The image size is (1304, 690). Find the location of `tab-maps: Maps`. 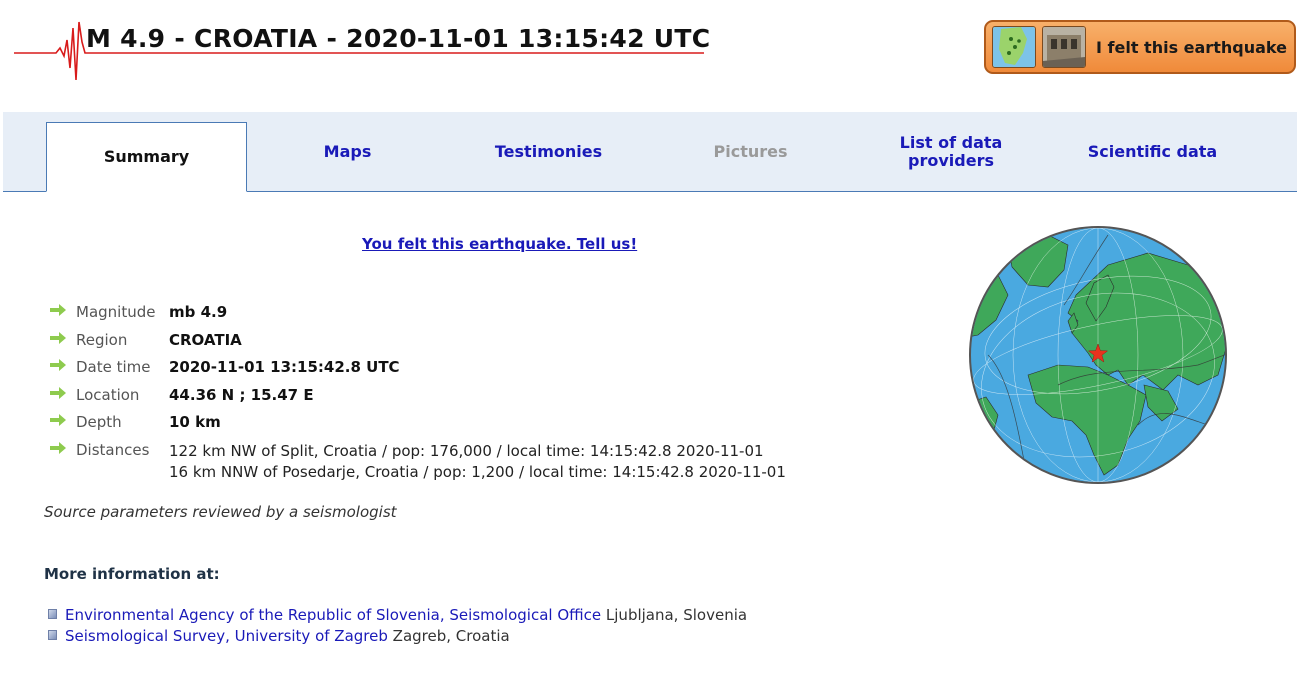

tab-maps: Maps is located at coordinates (347, 152).